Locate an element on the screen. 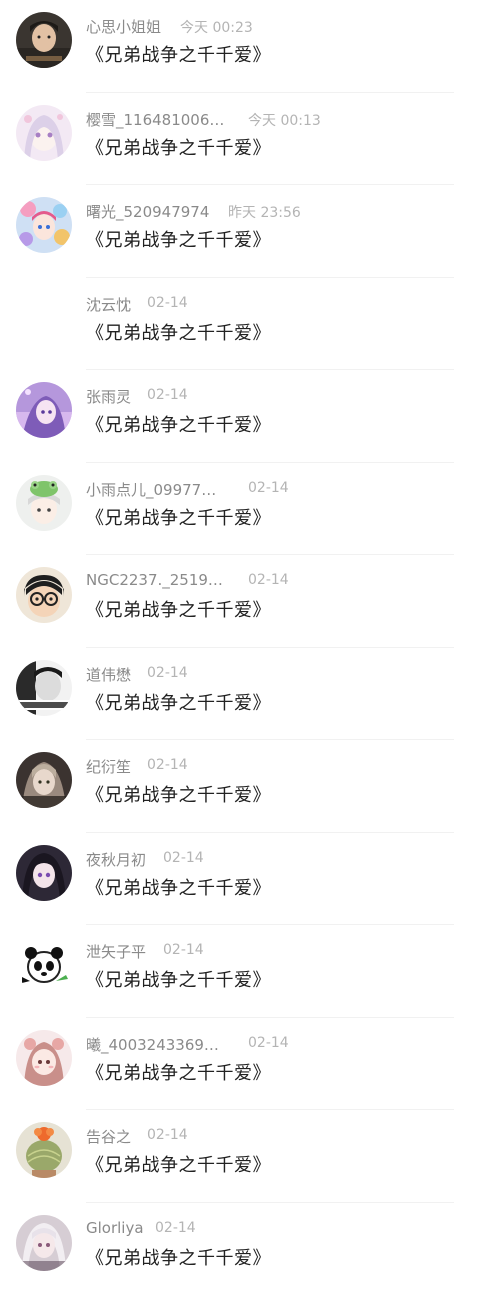  sender-name: Glorliya is located at coordinates (115, 1228).